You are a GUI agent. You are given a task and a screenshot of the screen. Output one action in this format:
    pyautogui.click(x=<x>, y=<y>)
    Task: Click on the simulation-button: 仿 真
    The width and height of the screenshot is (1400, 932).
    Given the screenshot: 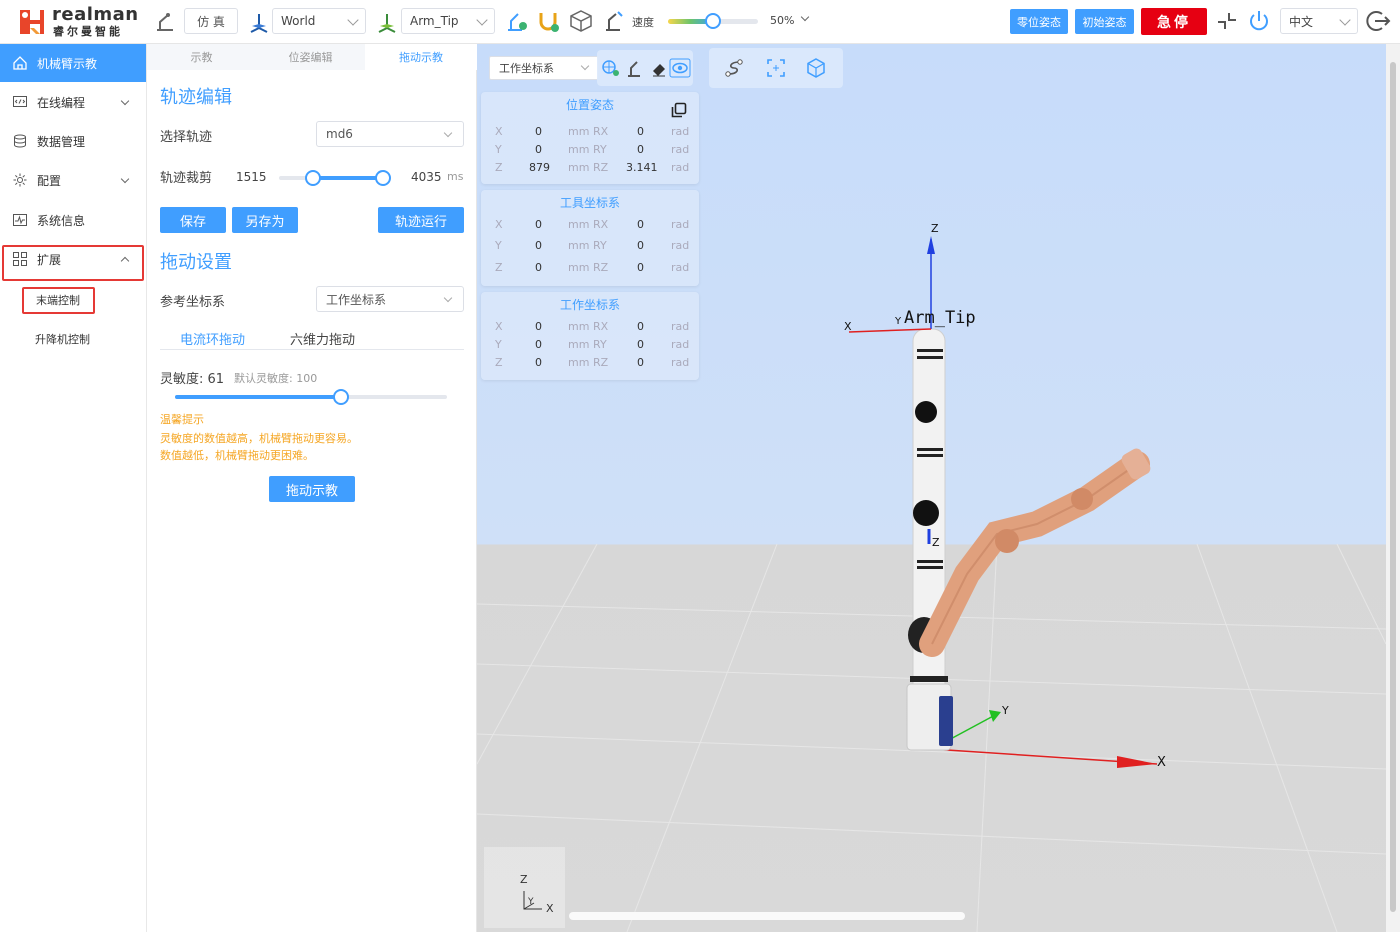 What is the action you would take?
    pyautogui.click(x=211, y=21)
    